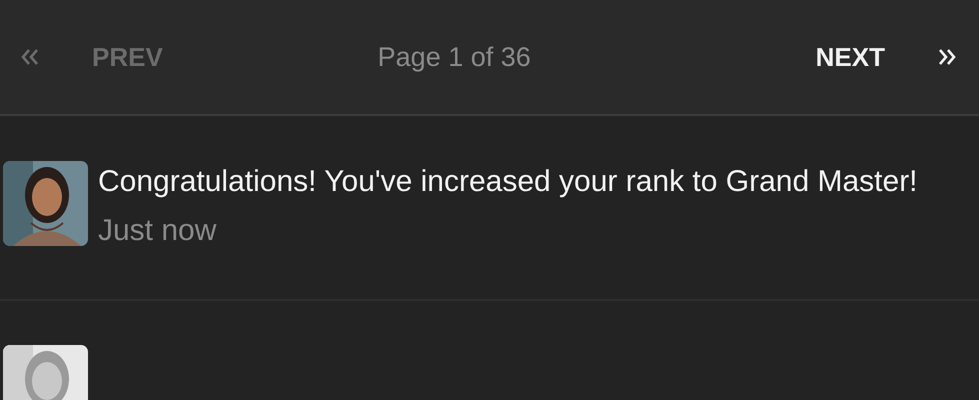 The height and width of the screenshot is (400, 979). Describe the element at coordinates (508, 182) in the screenshot. I see `notification-message: Congratulations! You've increased your rank to Grand Master!` at that location.